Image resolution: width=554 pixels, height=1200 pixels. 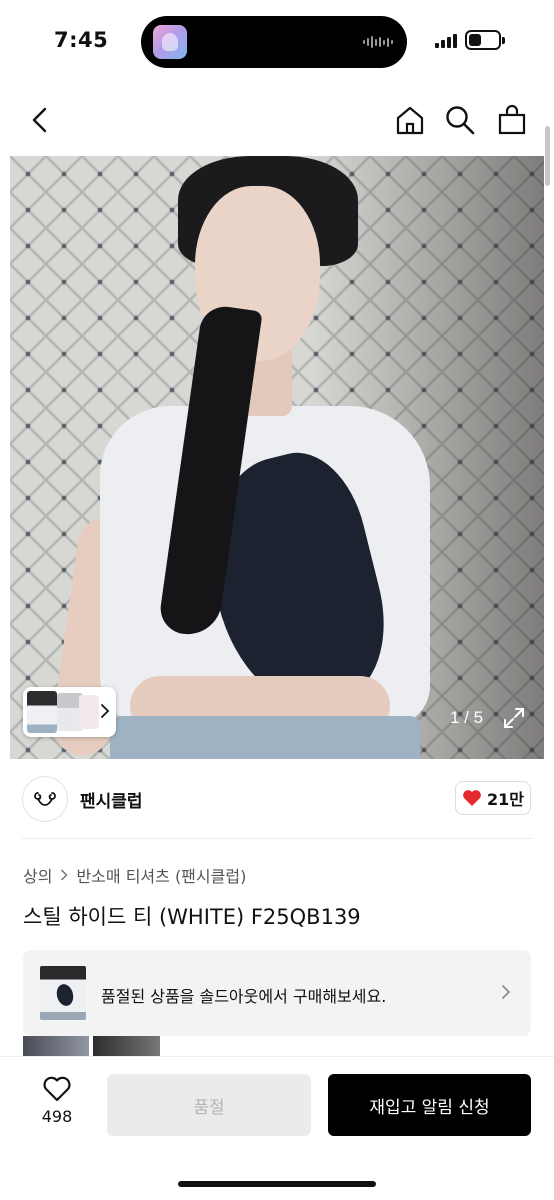 I want to click on expand-button, so click(x=514, y=718).